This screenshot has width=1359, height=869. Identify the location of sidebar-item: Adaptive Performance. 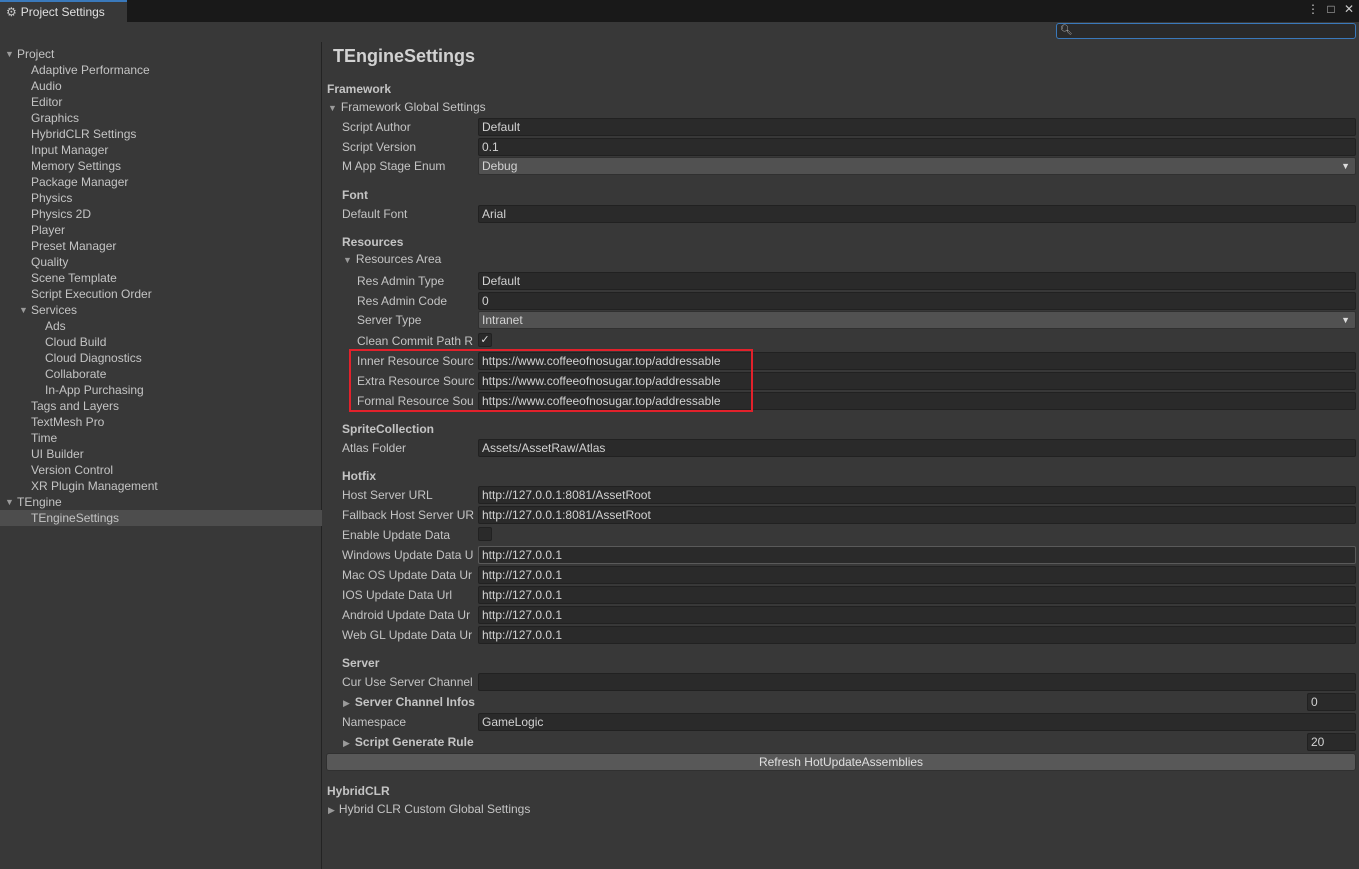
(161, 70).